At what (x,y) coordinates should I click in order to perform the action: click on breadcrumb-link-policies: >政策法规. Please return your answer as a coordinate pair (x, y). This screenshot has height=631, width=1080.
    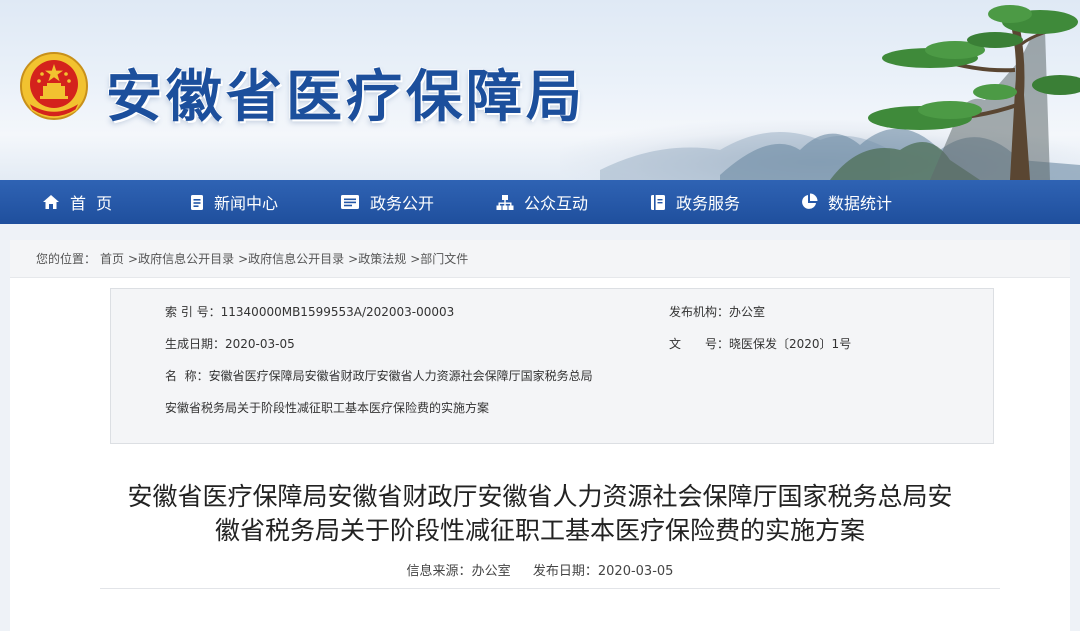
    Looking at the image, I should click on (377, 258).